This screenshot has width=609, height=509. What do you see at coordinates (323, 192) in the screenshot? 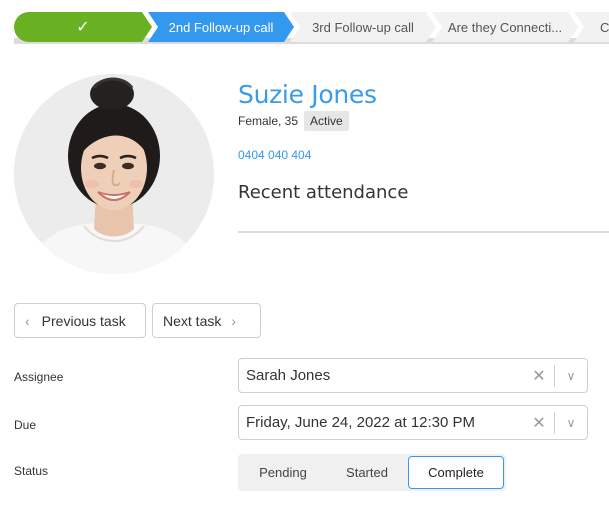
I see `recent-attendance-title: Recent attendance` at bounding box center [323, 192].